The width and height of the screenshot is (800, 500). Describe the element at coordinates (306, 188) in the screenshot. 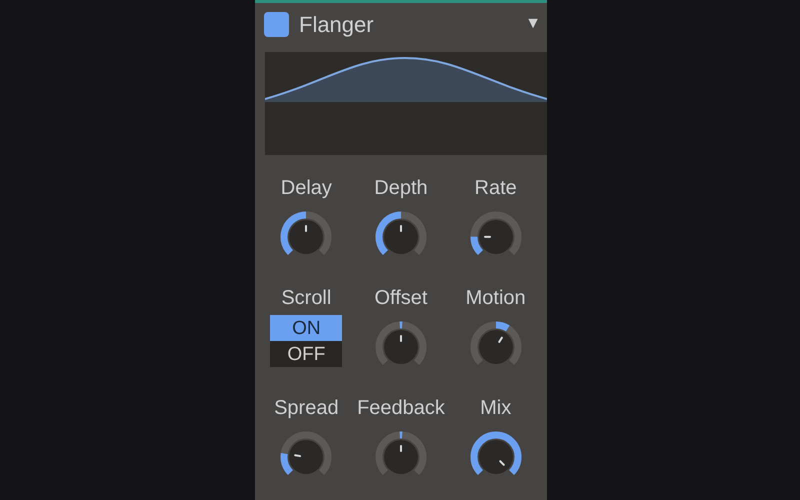

I see `control-label: Delay` at that location.